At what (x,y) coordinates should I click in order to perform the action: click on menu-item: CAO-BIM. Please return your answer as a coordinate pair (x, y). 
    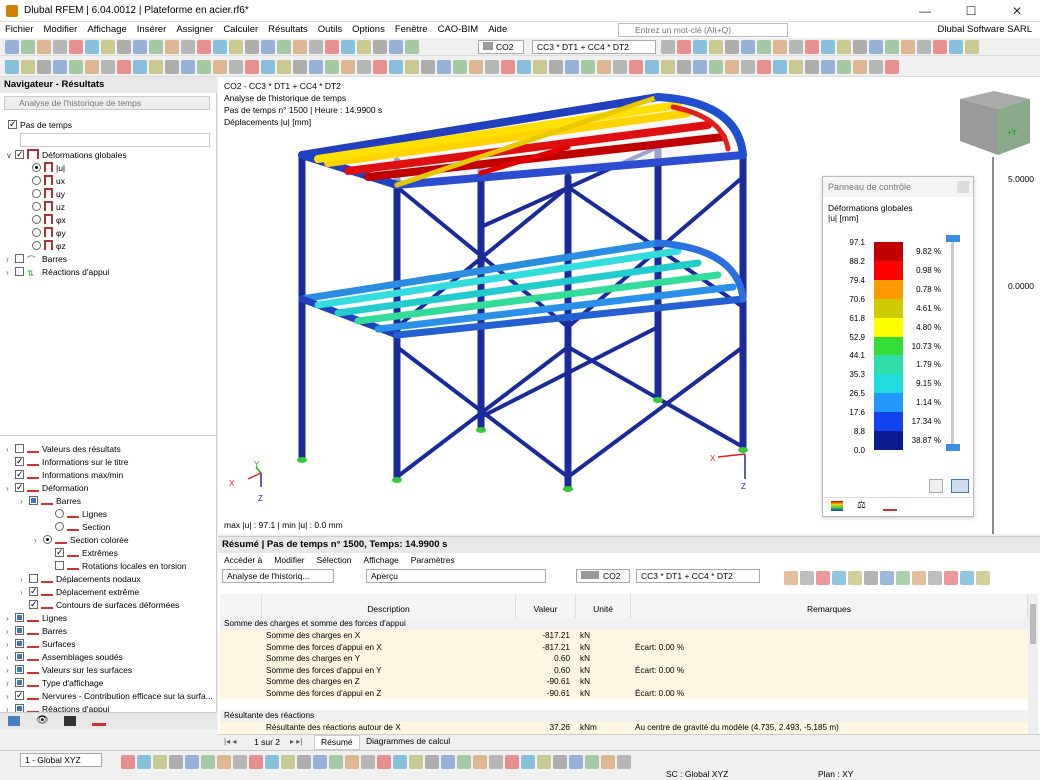
    Looking at the image, I should click on (458, 30).